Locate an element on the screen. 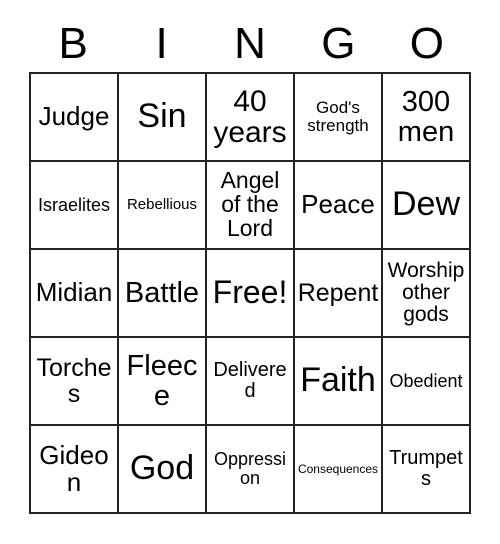  bingo-cell-label: Obedient is located at coordinates (426, 380).